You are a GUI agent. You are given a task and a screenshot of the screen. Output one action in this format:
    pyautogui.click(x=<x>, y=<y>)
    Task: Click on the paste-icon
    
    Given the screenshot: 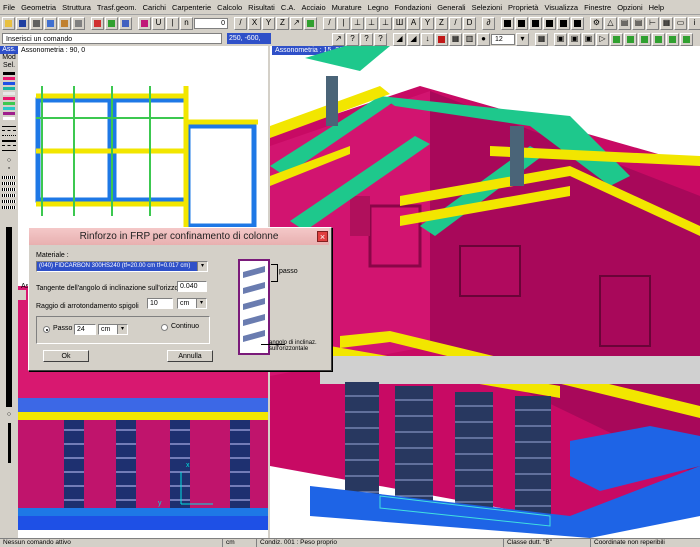 What is the action you would take?
    pyautogui.click(x=64, y=23)
    